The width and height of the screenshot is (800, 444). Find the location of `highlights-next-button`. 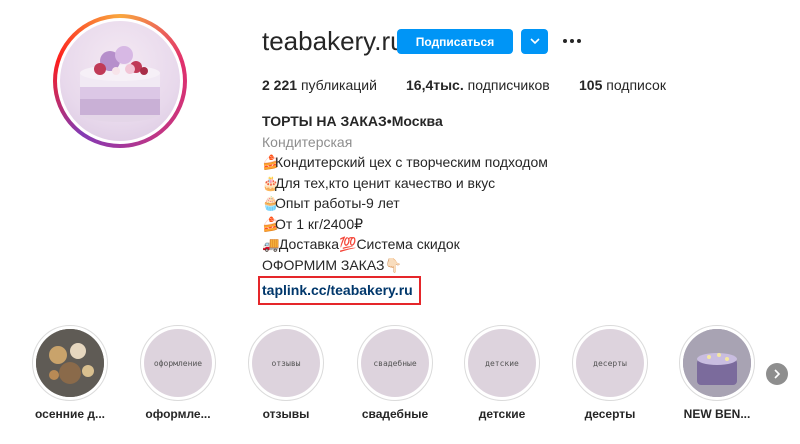

highlights-next-button is located at coordinates (777, 374).